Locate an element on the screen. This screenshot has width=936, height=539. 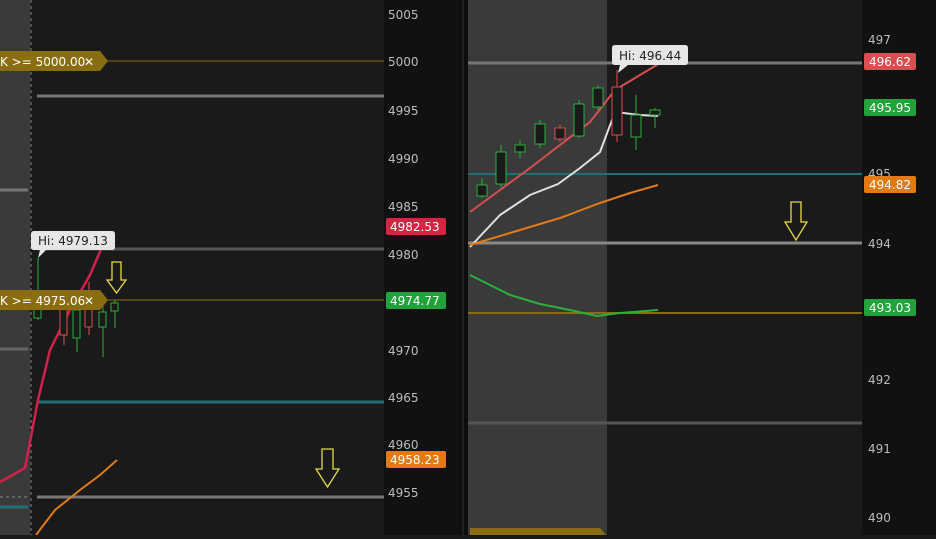
panel-splitter is located at coordinates (464, 267).